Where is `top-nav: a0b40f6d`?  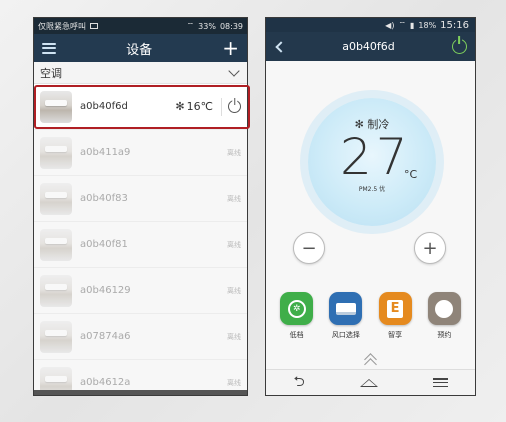
top-nav: a0b40f6d is located at coordinates (370, 46).